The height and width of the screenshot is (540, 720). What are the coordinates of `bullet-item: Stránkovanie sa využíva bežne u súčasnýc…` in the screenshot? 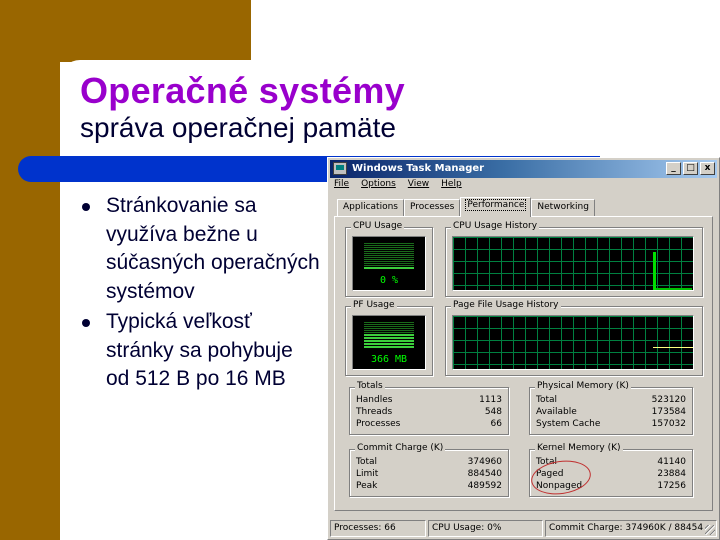 It's located at (200, 249).